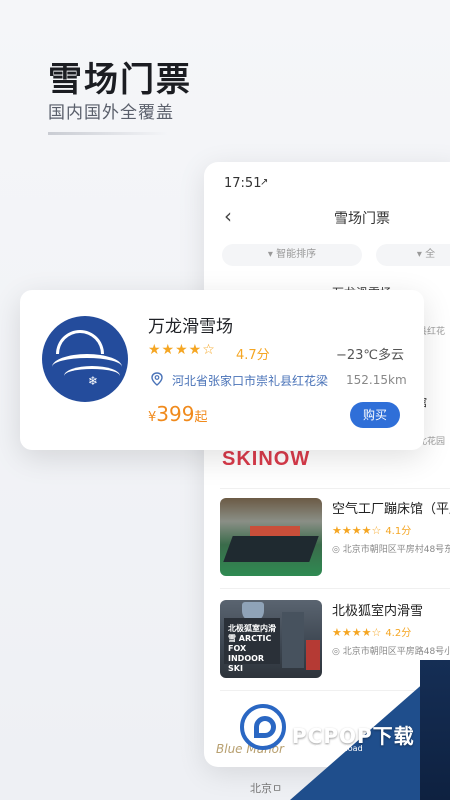  I want to click on card-address: 河北省张家口市崇礼县红花梁, so click(250, 380).